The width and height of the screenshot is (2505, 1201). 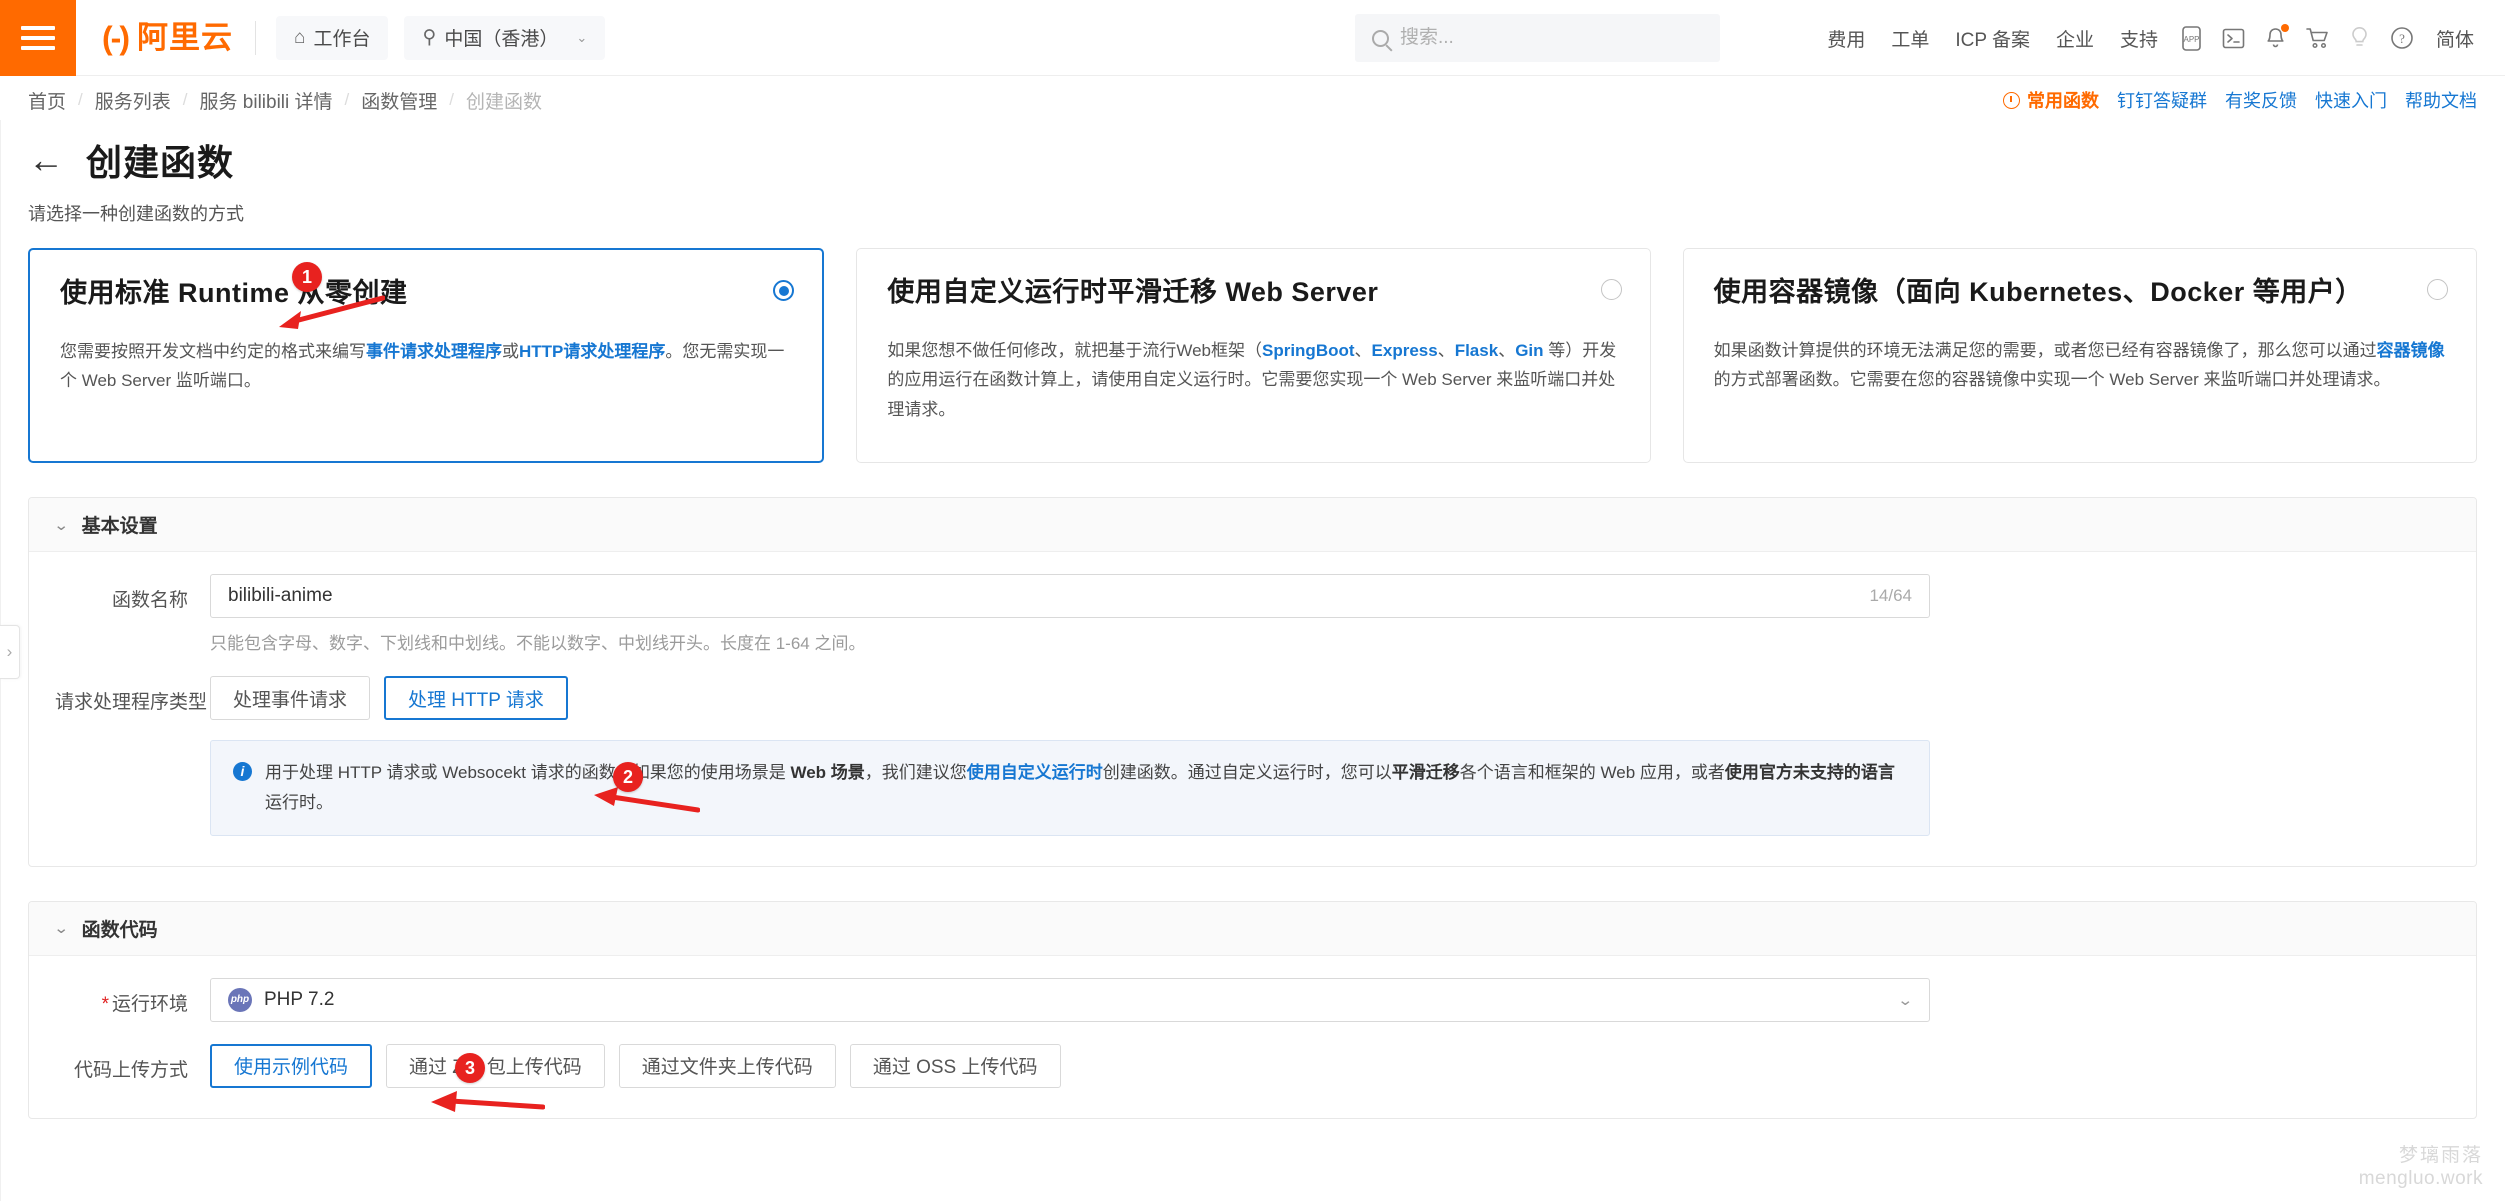 I want to click on nav-link-enterprise: 企业, so click(x=2075, y=38).